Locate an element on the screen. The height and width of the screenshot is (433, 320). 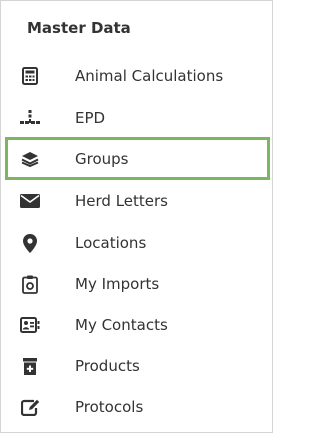
menu-item-protocols: Protocols is located at coordinates (136, 407).